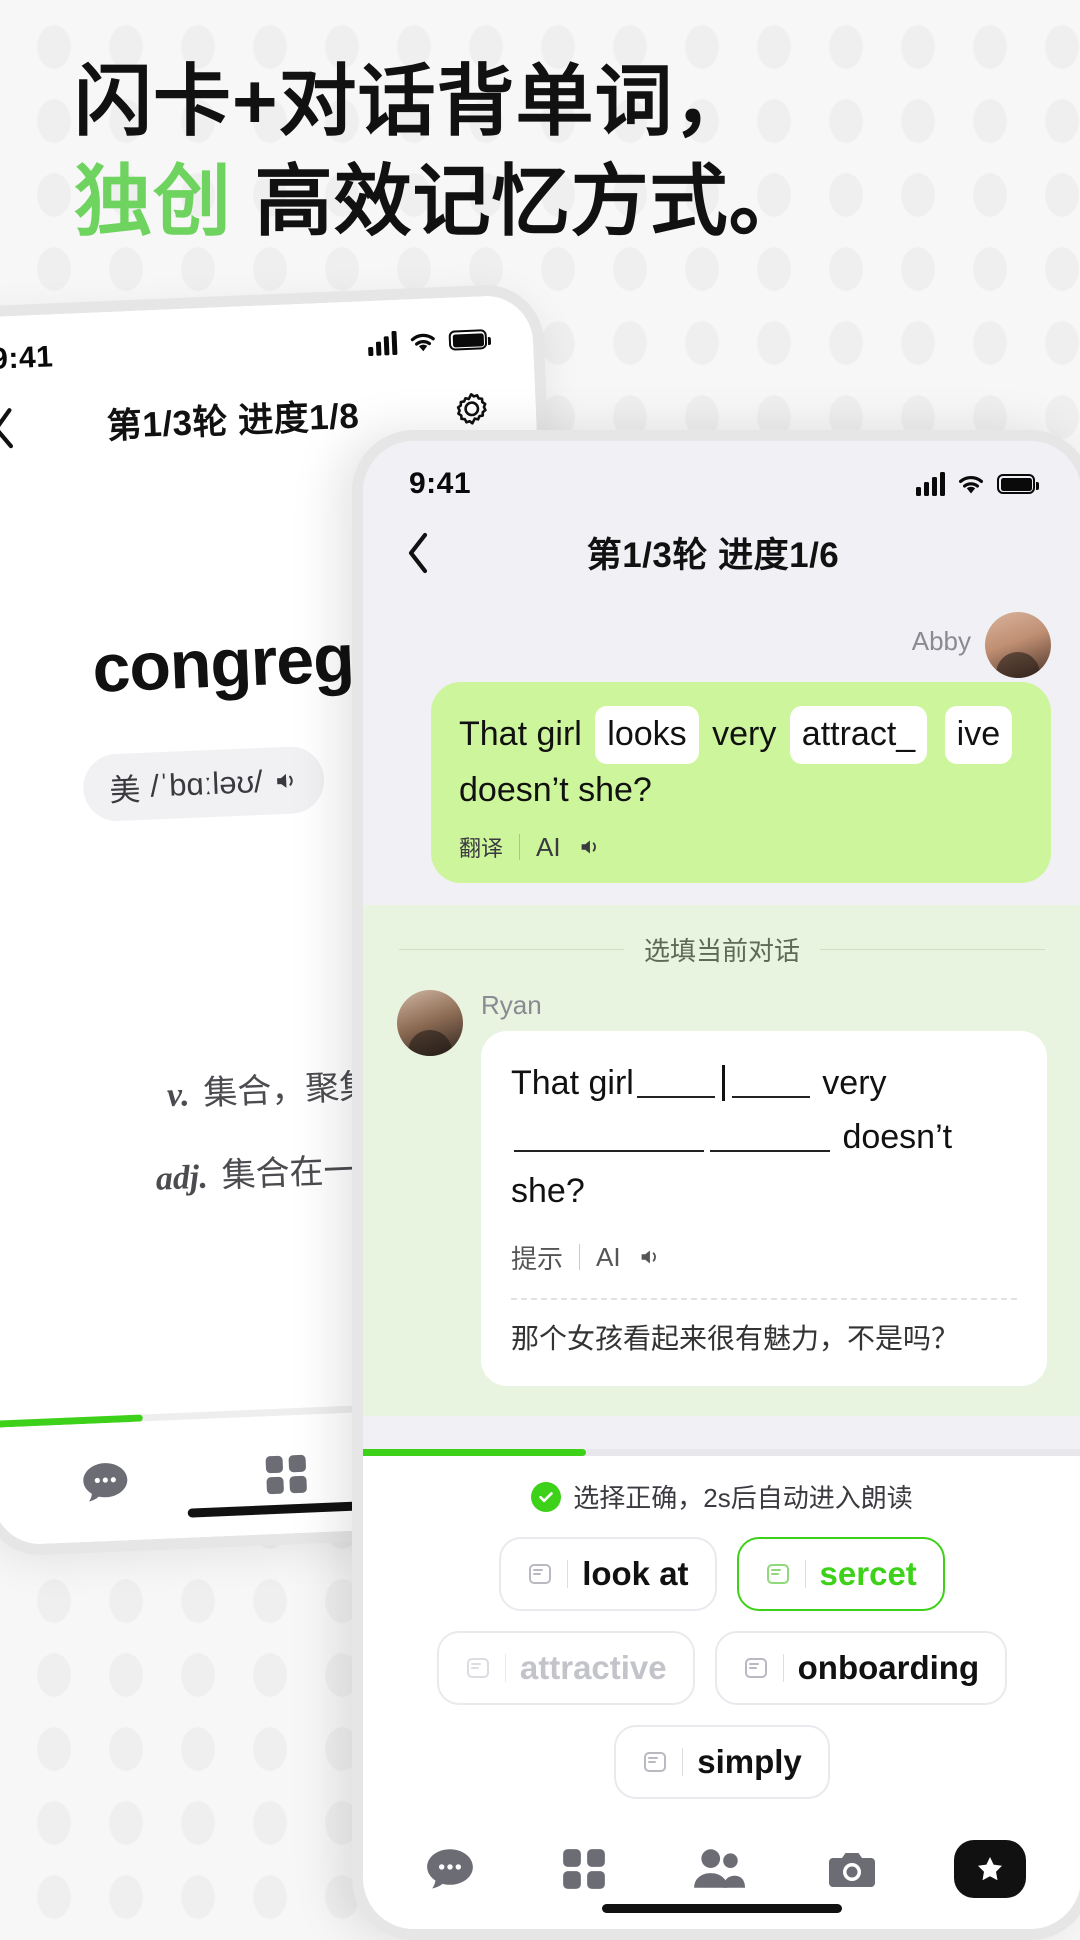  What do you see at coordinates (537, 1257) in the screenshot?
I see `hint-label: 提示` at bounding box center [537, 1257].